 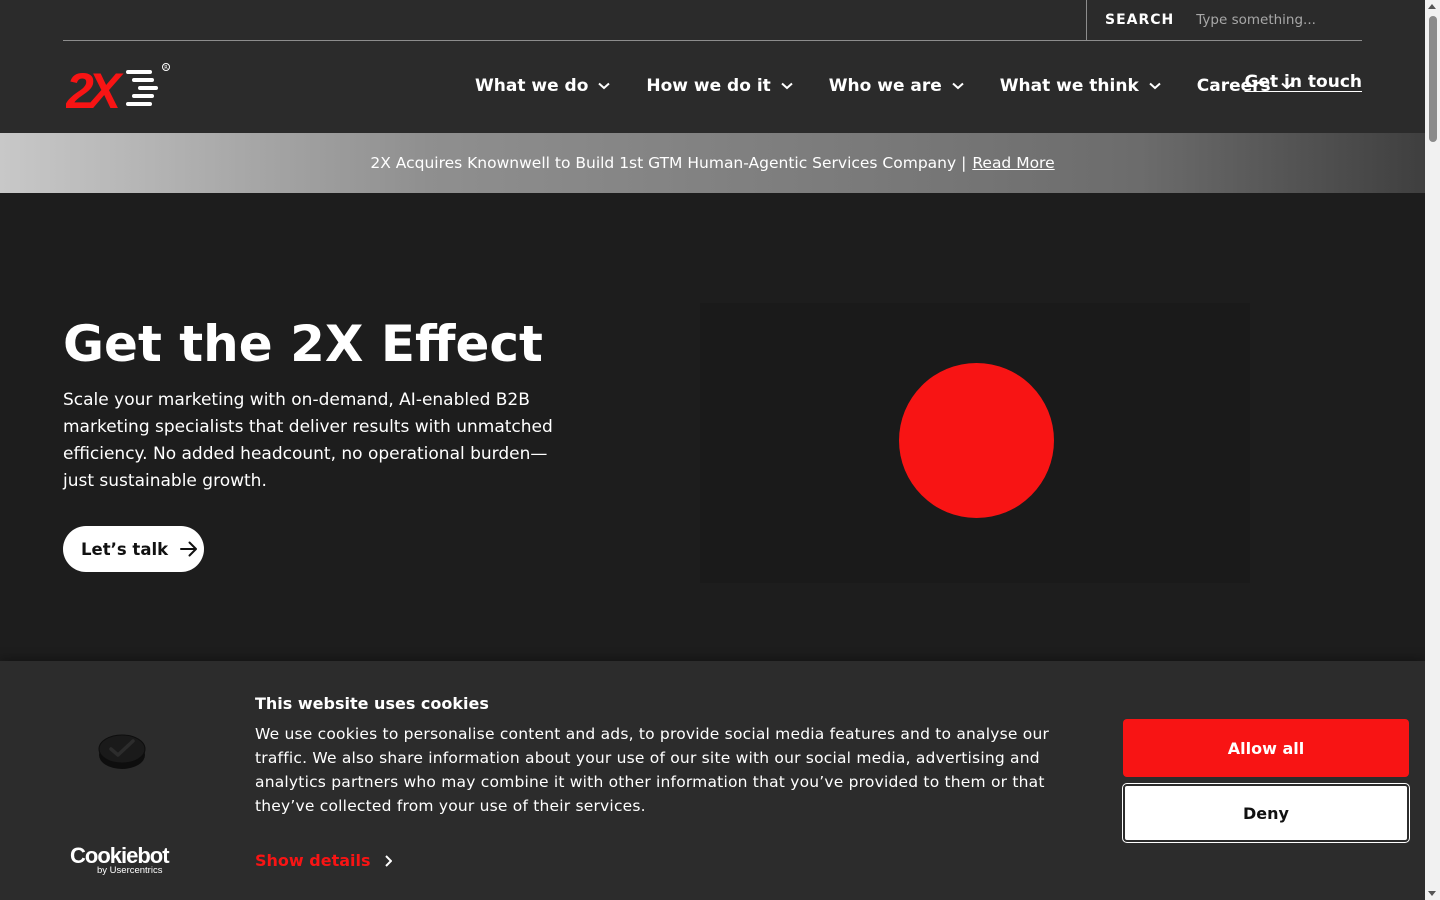 I want to click on lets-talk-button: Let’s talk, so click(x=133, y=549).